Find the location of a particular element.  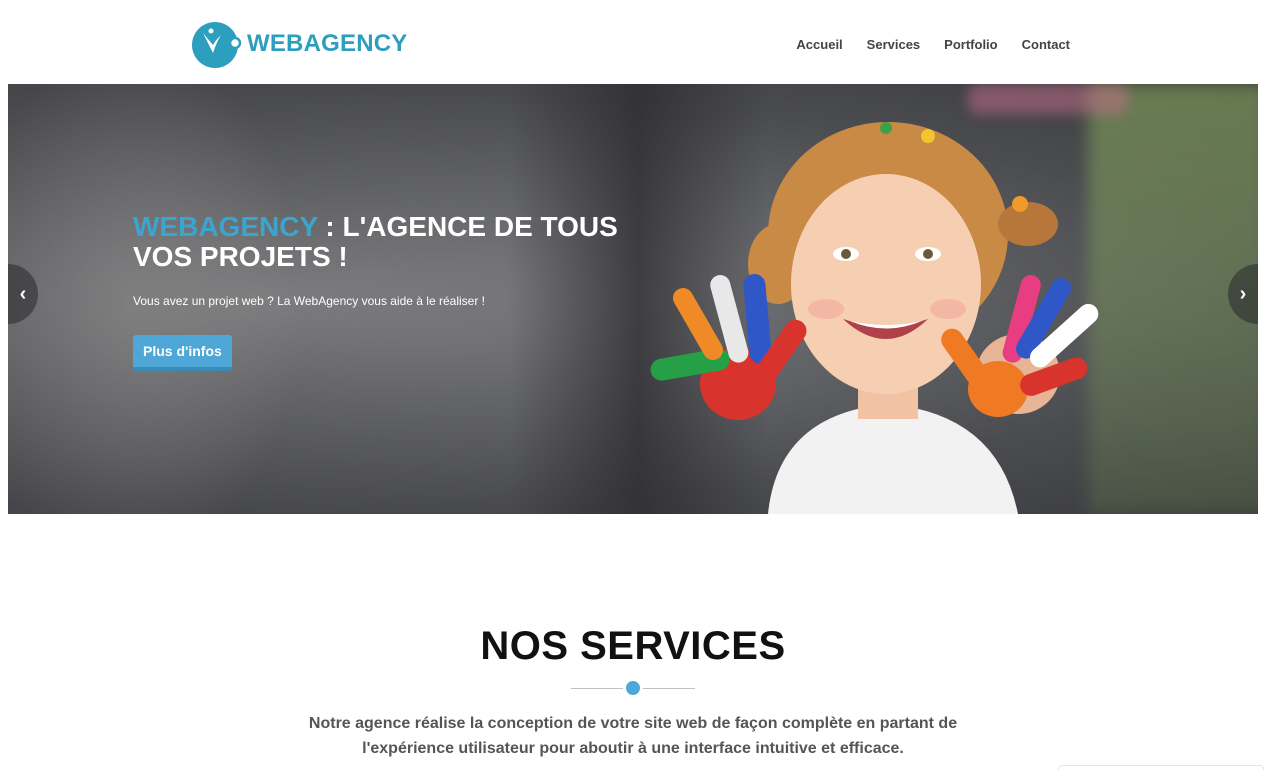

nav-item-accueil: Accueil is located at coordinates (819, 44).